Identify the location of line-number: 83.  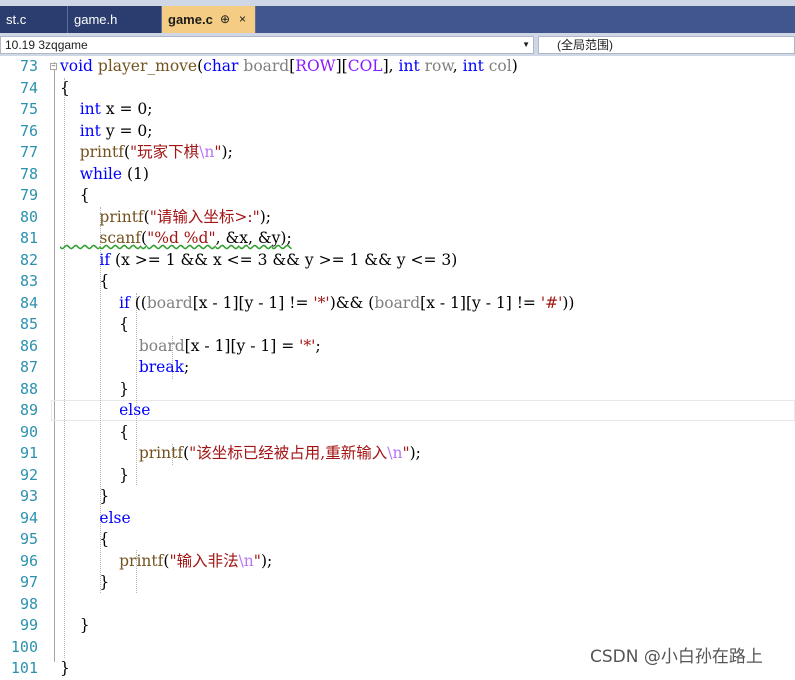
(28, 281).